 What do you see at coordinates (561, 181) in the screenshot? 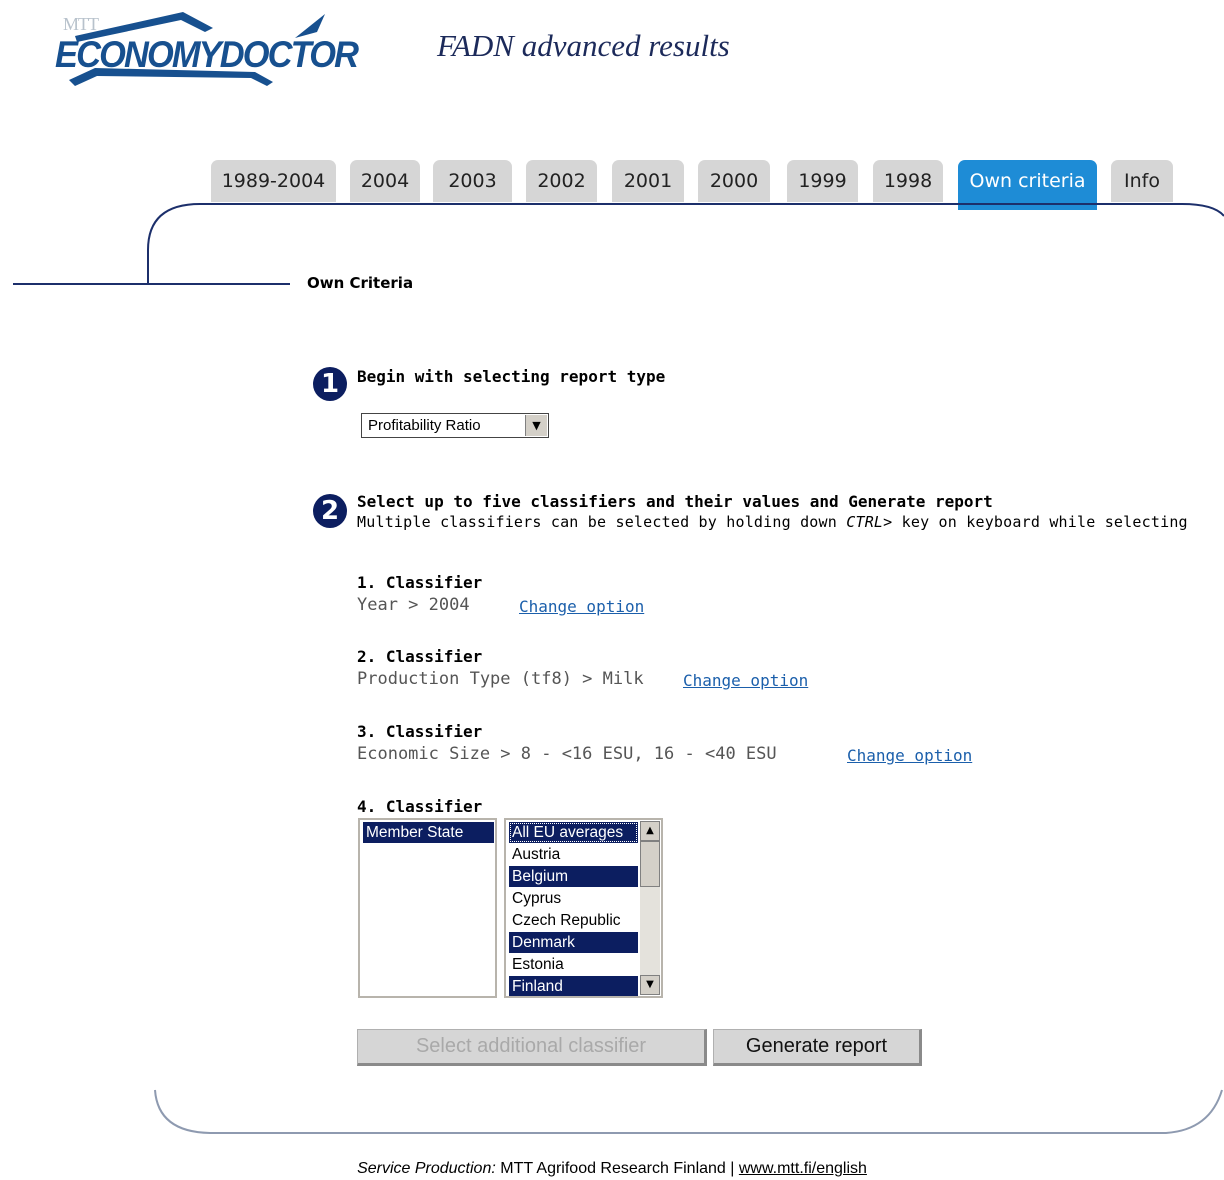
I see `tab-2002: 2002` at bounding box center [561, 181].